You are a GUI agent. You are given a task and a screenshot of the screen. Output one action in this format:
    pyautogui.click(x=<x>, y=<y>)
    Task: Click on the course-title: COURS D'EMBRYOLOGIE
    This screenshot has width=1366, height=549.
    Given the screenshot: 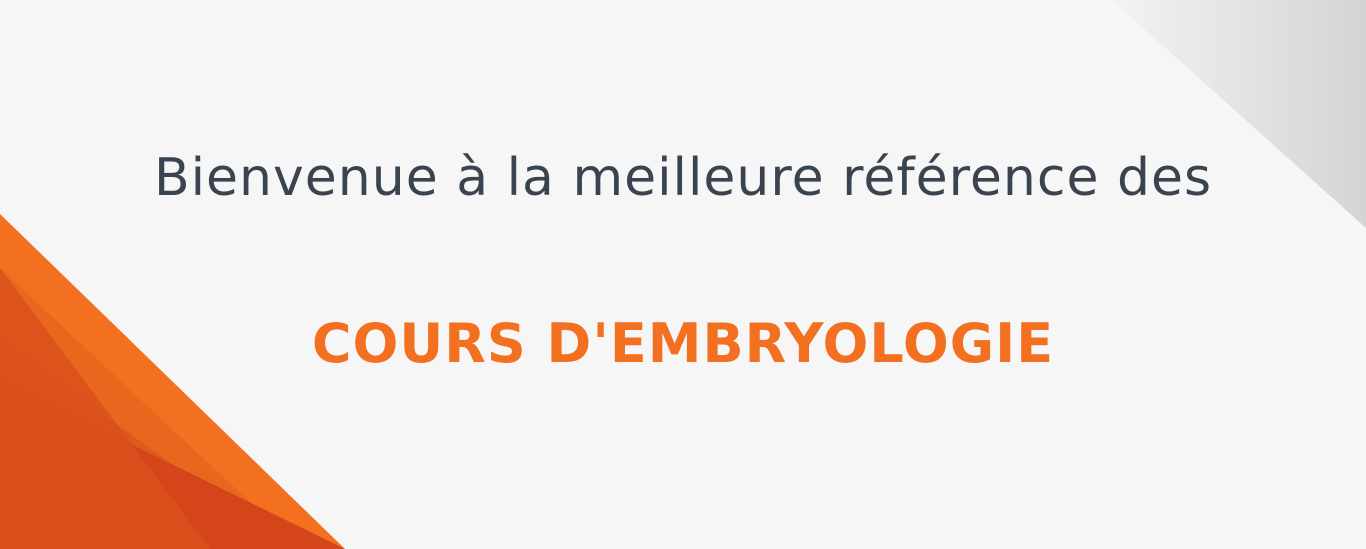 What is the action you would take?
    pyautogui.click(x=683, y=343)
    